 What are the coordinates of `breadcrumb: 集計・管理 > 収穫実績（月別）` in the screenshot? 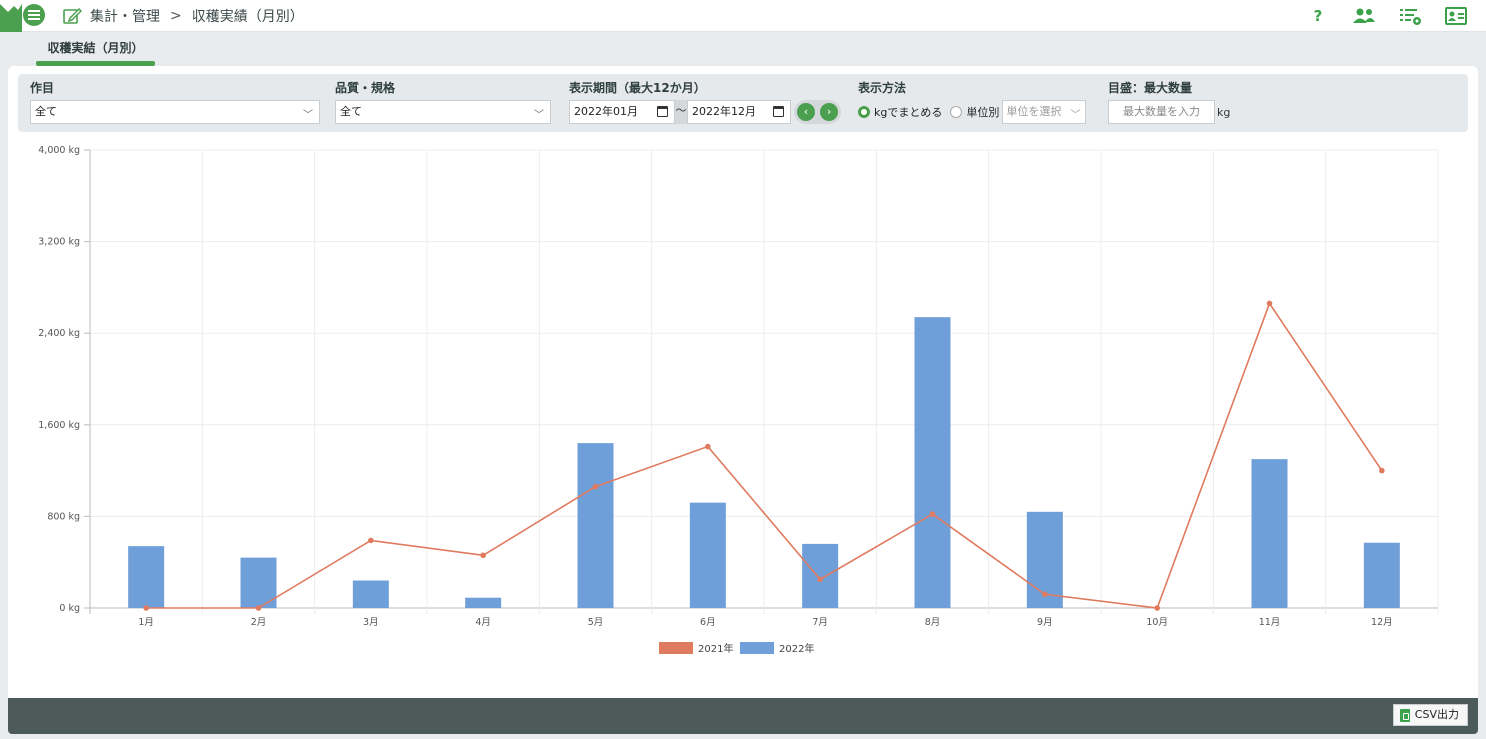 It's located at (183, 16).